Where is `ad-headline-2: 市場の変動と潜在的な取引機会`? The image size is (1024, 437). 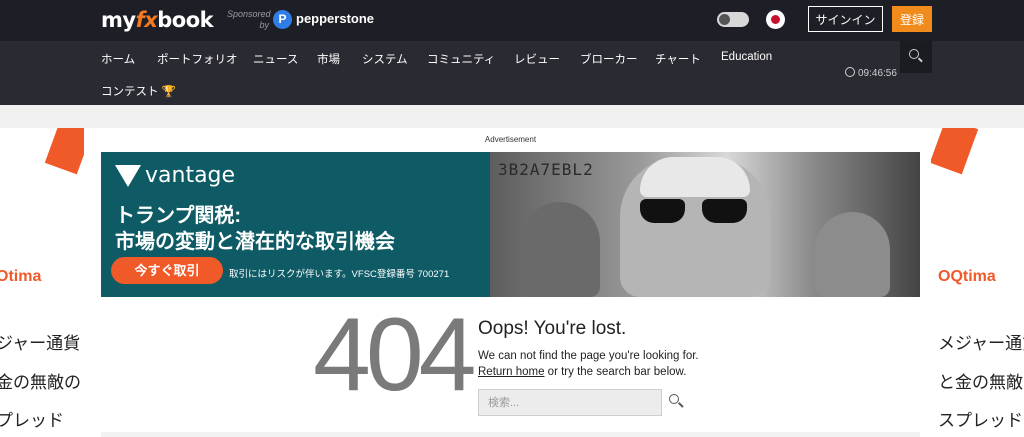
ad-headline-2: 市場の変動と潜在的な取引機会 is located at coordinates (255, 242).